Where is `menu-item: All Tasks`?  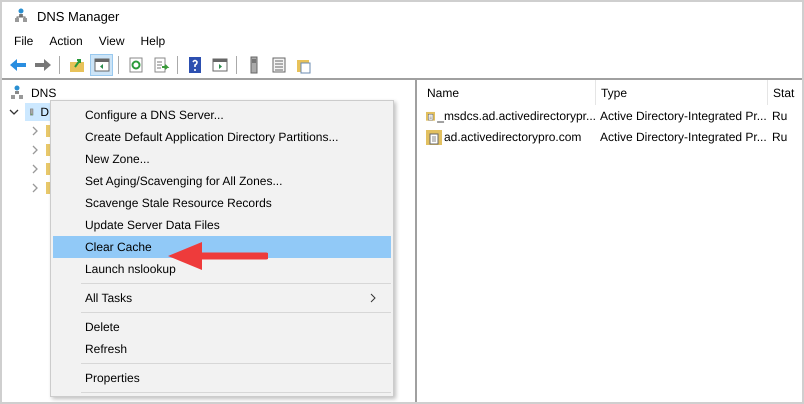 menu-item: All Tasks is located at coordinates (222, 298).